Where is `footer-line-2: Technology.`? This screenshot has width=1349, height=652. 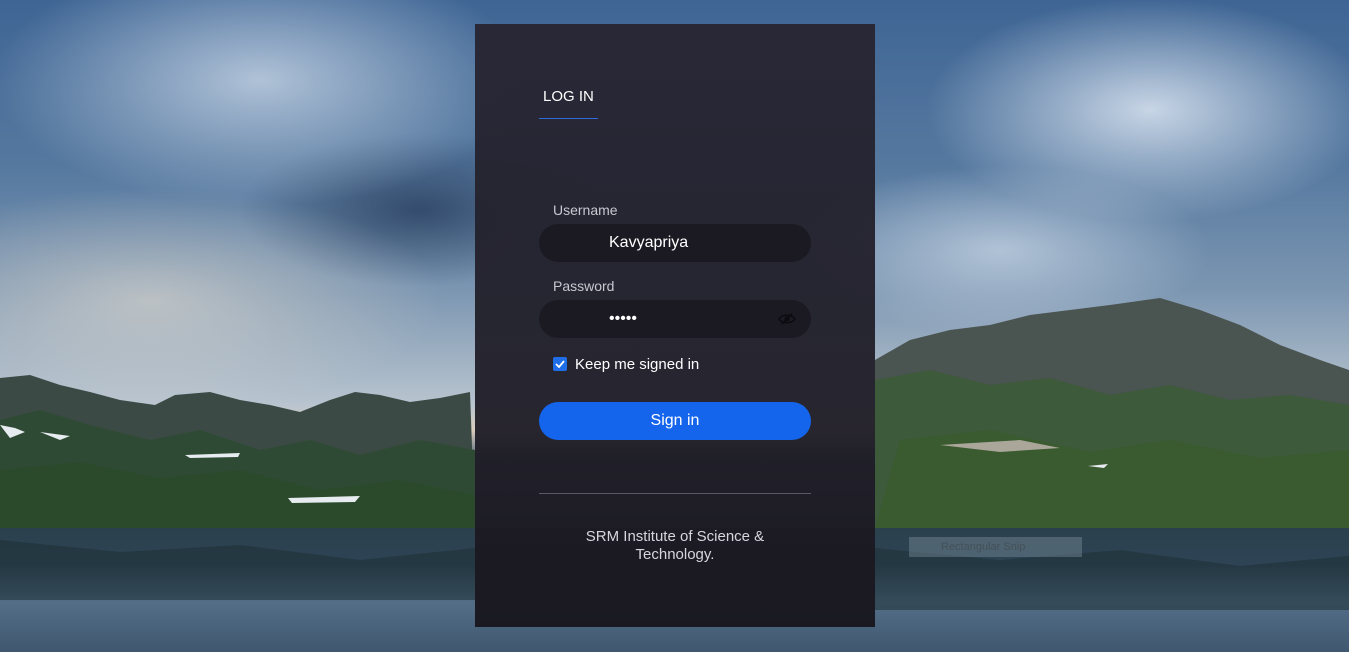
footer-line-2: Technology. is located at coordinates (675, 554).